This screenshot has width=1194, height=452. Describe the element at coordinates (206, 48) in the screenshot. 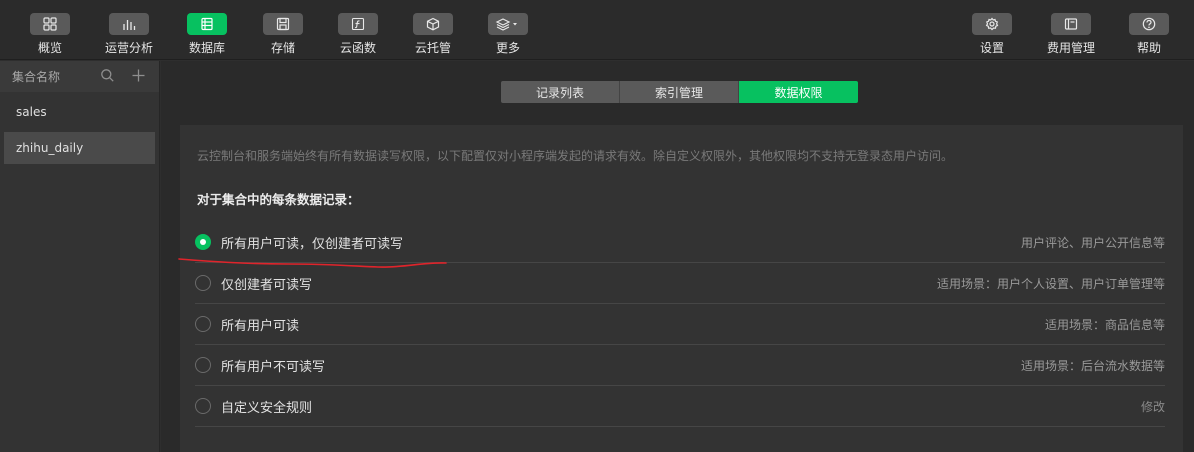

I see `toolbar-label: 数据库` at that location.